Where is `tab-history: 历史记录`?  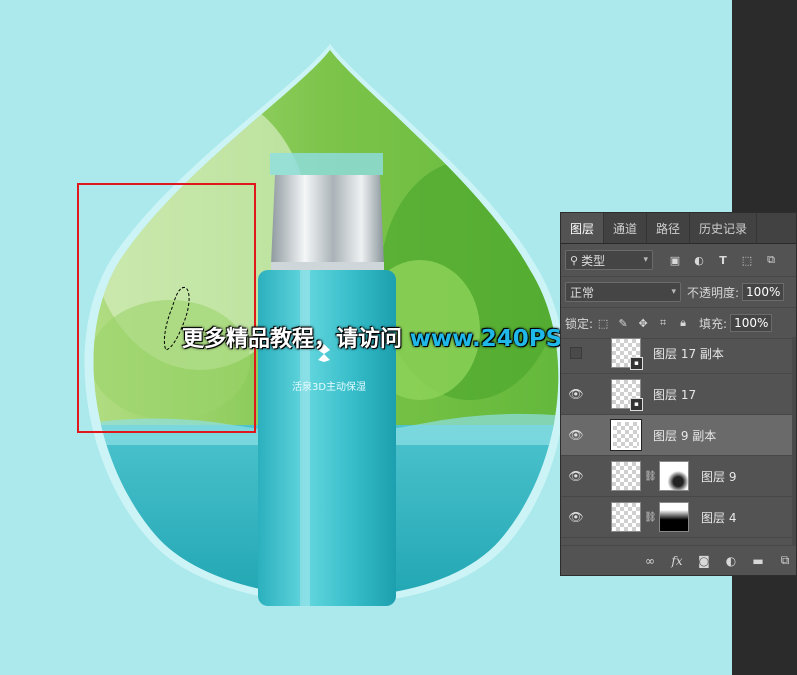
tab-history: 历史记录 is located at coordinates (724, 228).